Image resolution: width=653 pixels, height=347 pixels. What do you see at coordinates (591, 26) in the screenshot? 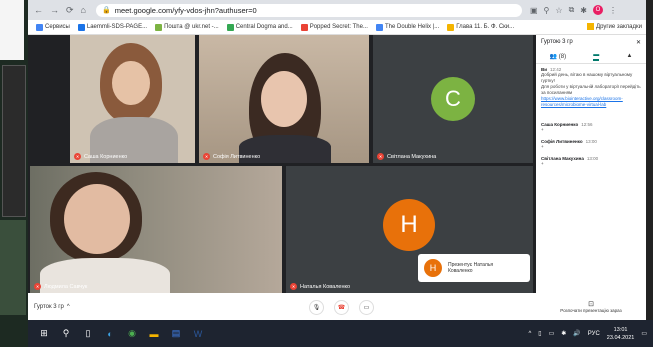
I see `folder-icon` at bounding box center [591, 26].